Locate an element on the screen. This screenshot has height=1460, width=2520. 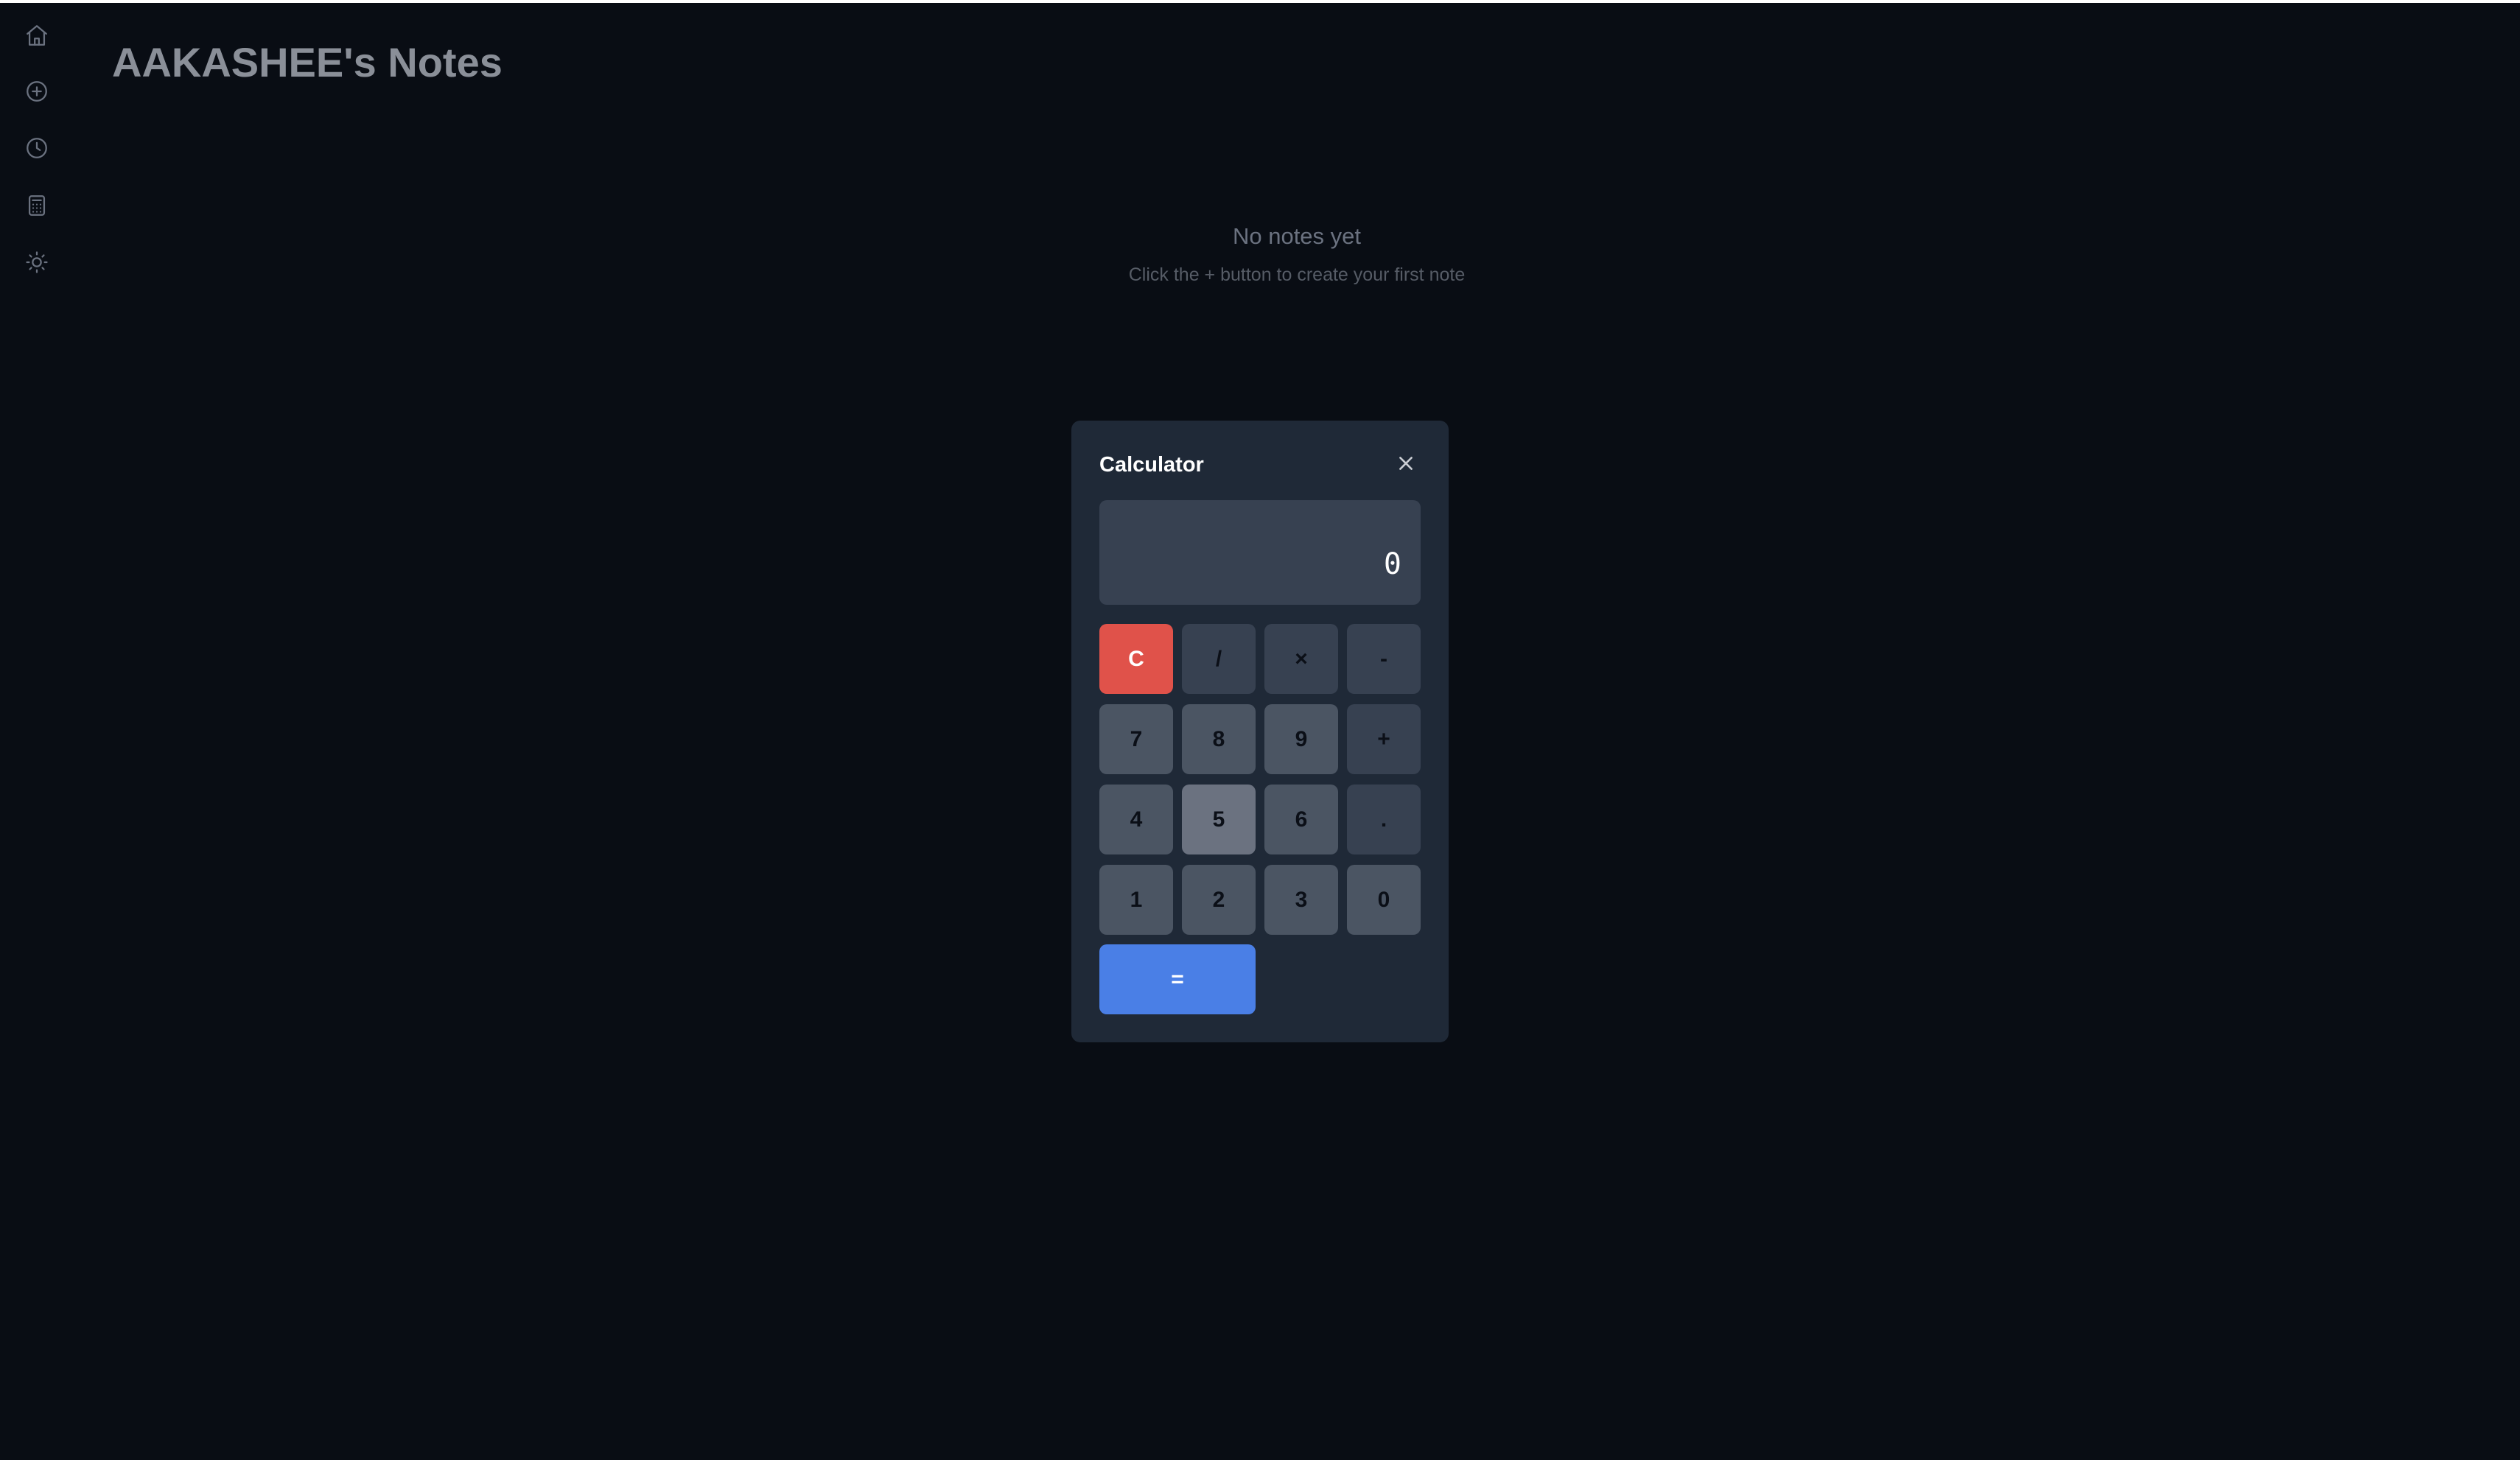
digit-8-button: 8 is located at coordinates (1219, 739).